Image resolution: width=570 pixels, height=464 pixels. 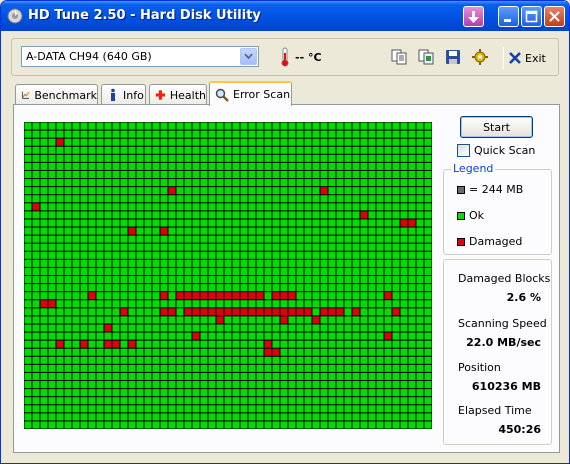 I want to click on download-button, so click(x=473, y=16).